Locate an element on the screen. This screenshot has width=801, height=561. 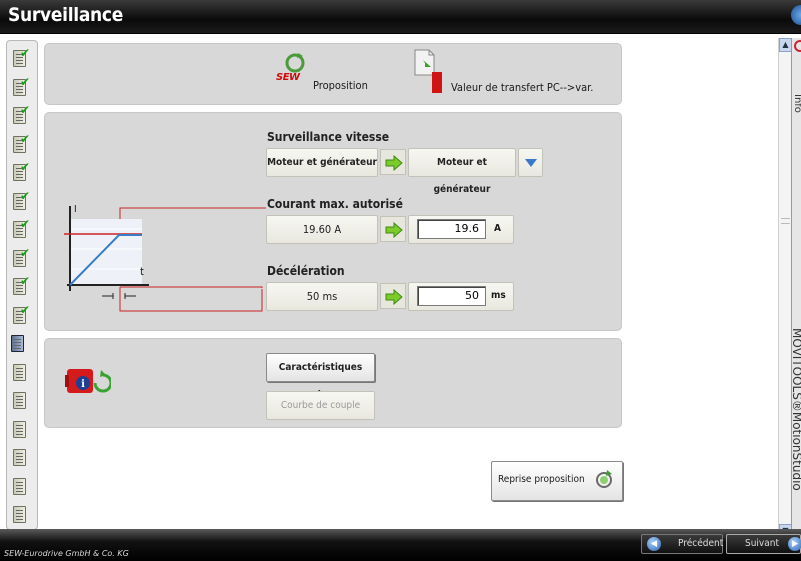
transfer-label: Valeur de transfert PC-->var. is located at coordinates (522, 87).